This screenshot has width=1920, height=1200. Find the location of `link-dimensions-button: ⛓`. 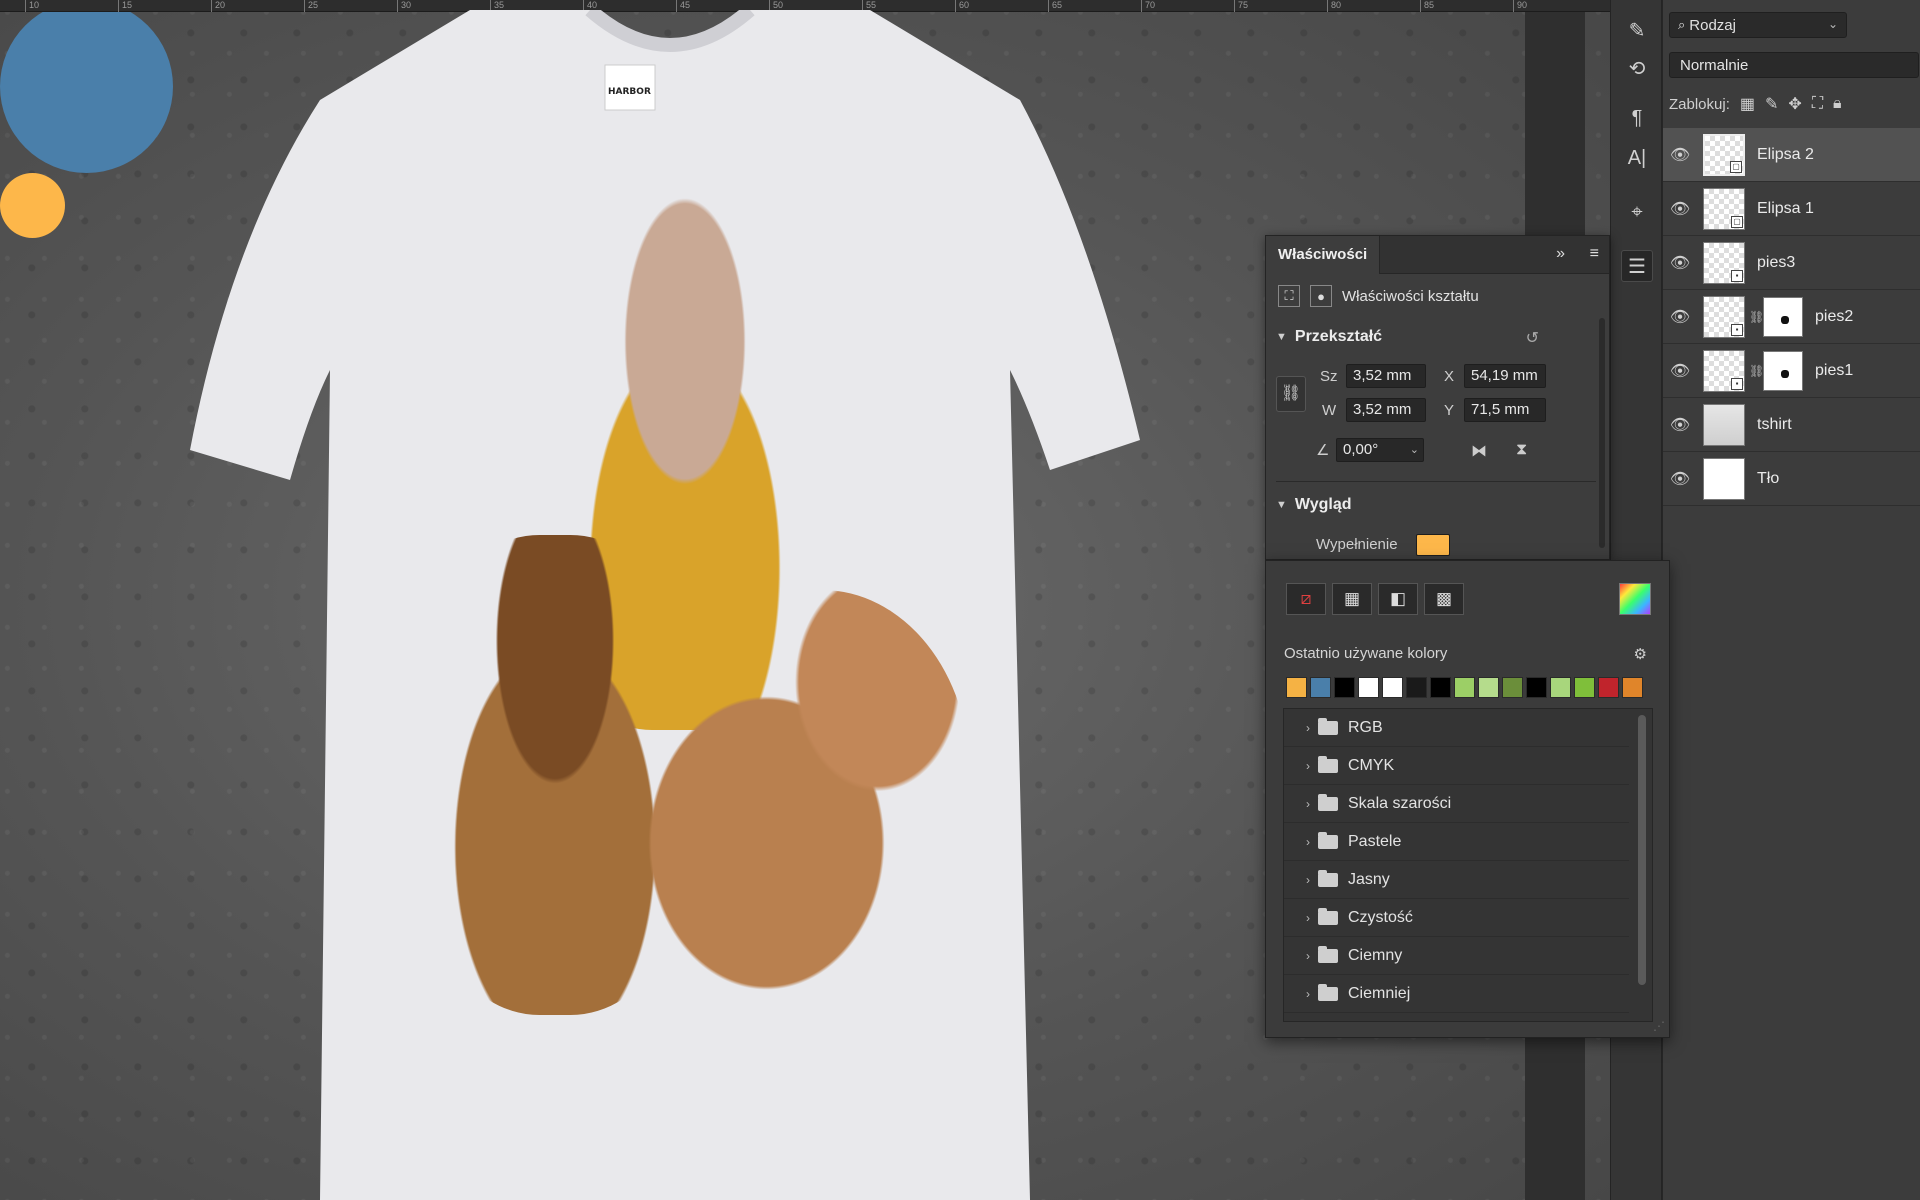

link-dimensions-button: ⛓ is located at coordinates (1291, 394).